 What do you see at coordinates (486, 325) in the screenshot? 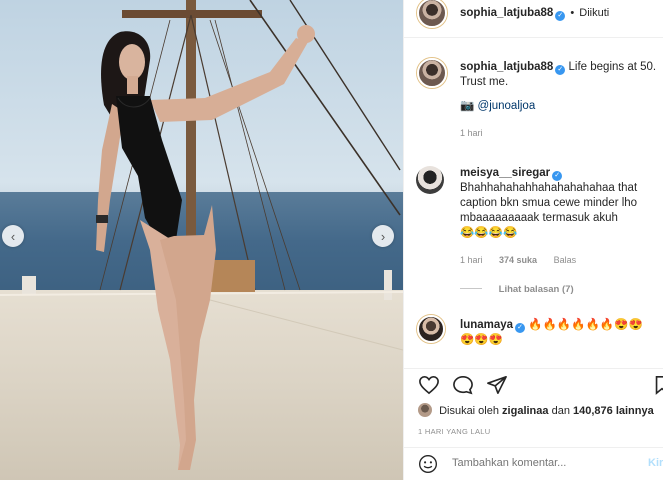
I see `commenter-username: lunamaya` at bounding box center [486, 325].